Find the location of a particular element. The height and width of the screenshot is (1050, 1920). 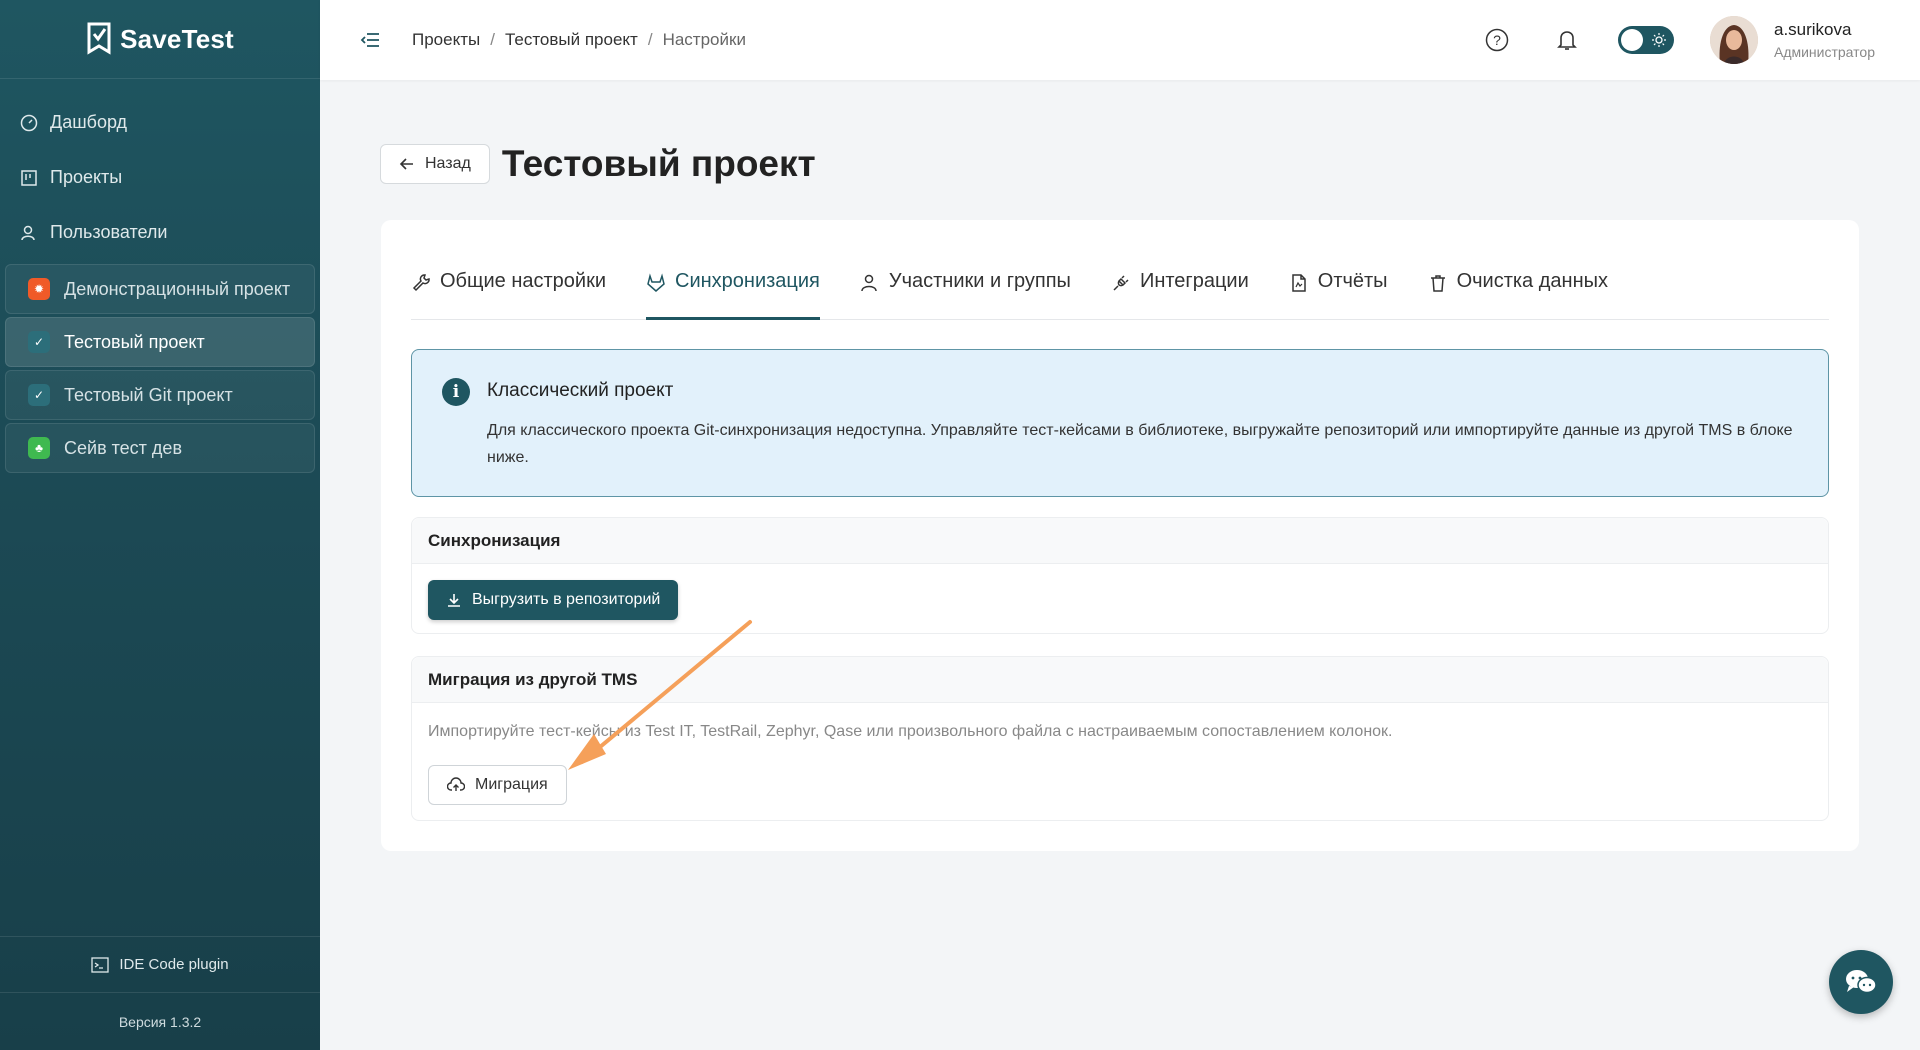

dashboard-icon is located at coordinates (29, 122).